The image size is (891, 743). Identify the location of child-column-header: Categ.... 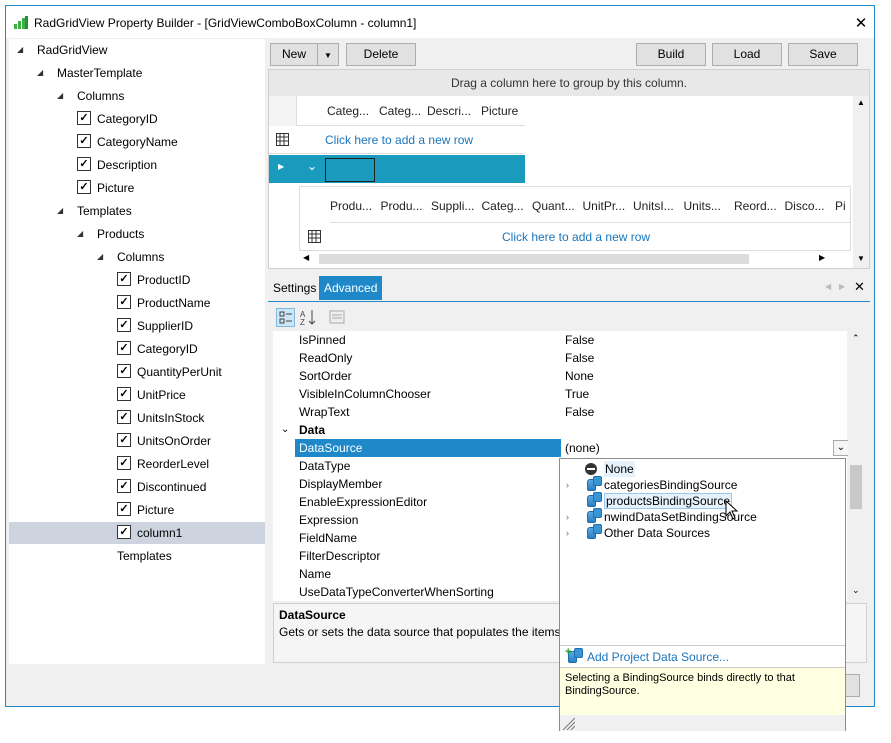
(503, 206).